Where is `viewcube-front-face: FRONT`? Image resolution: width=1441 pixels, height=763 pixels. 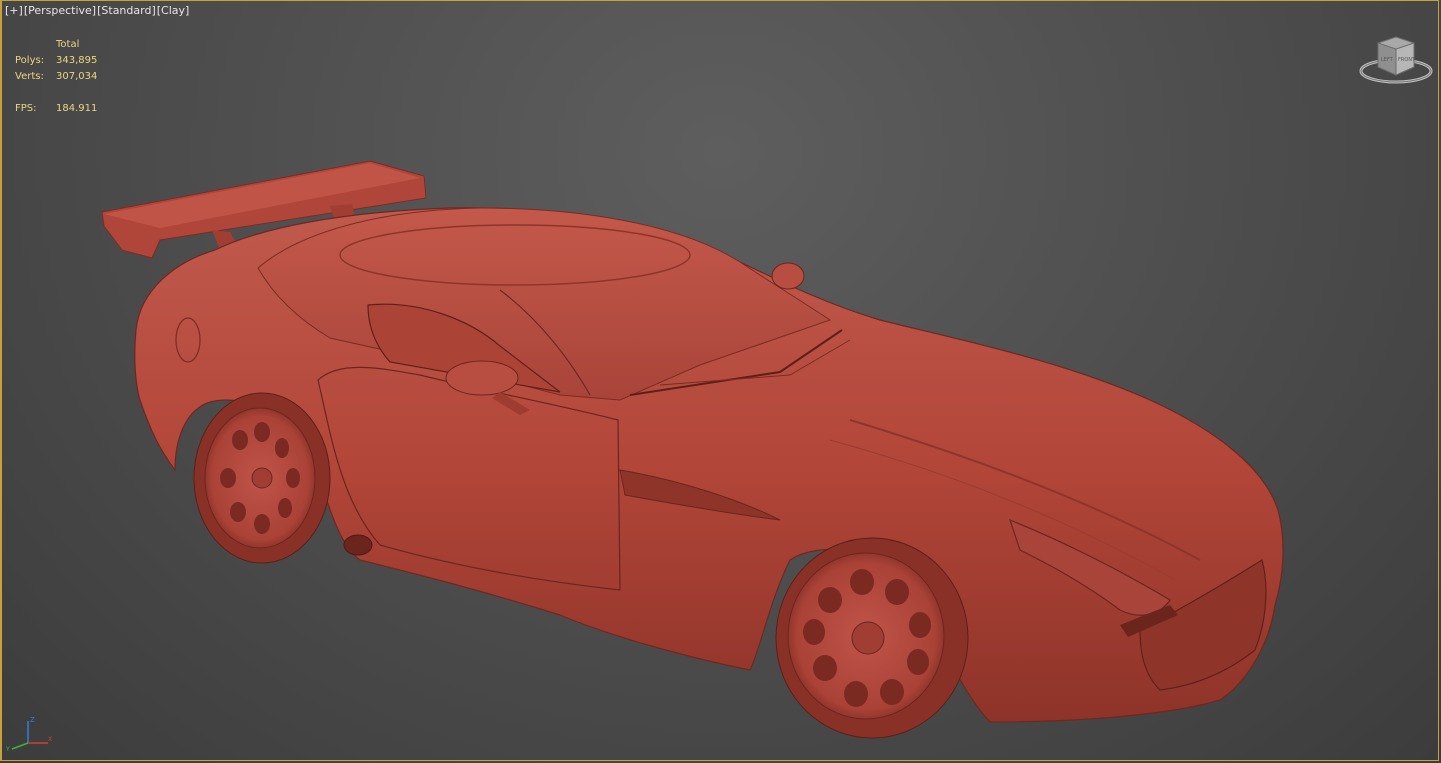 viewcube-front-face: FRONT is located at coordinates (1407, 60).